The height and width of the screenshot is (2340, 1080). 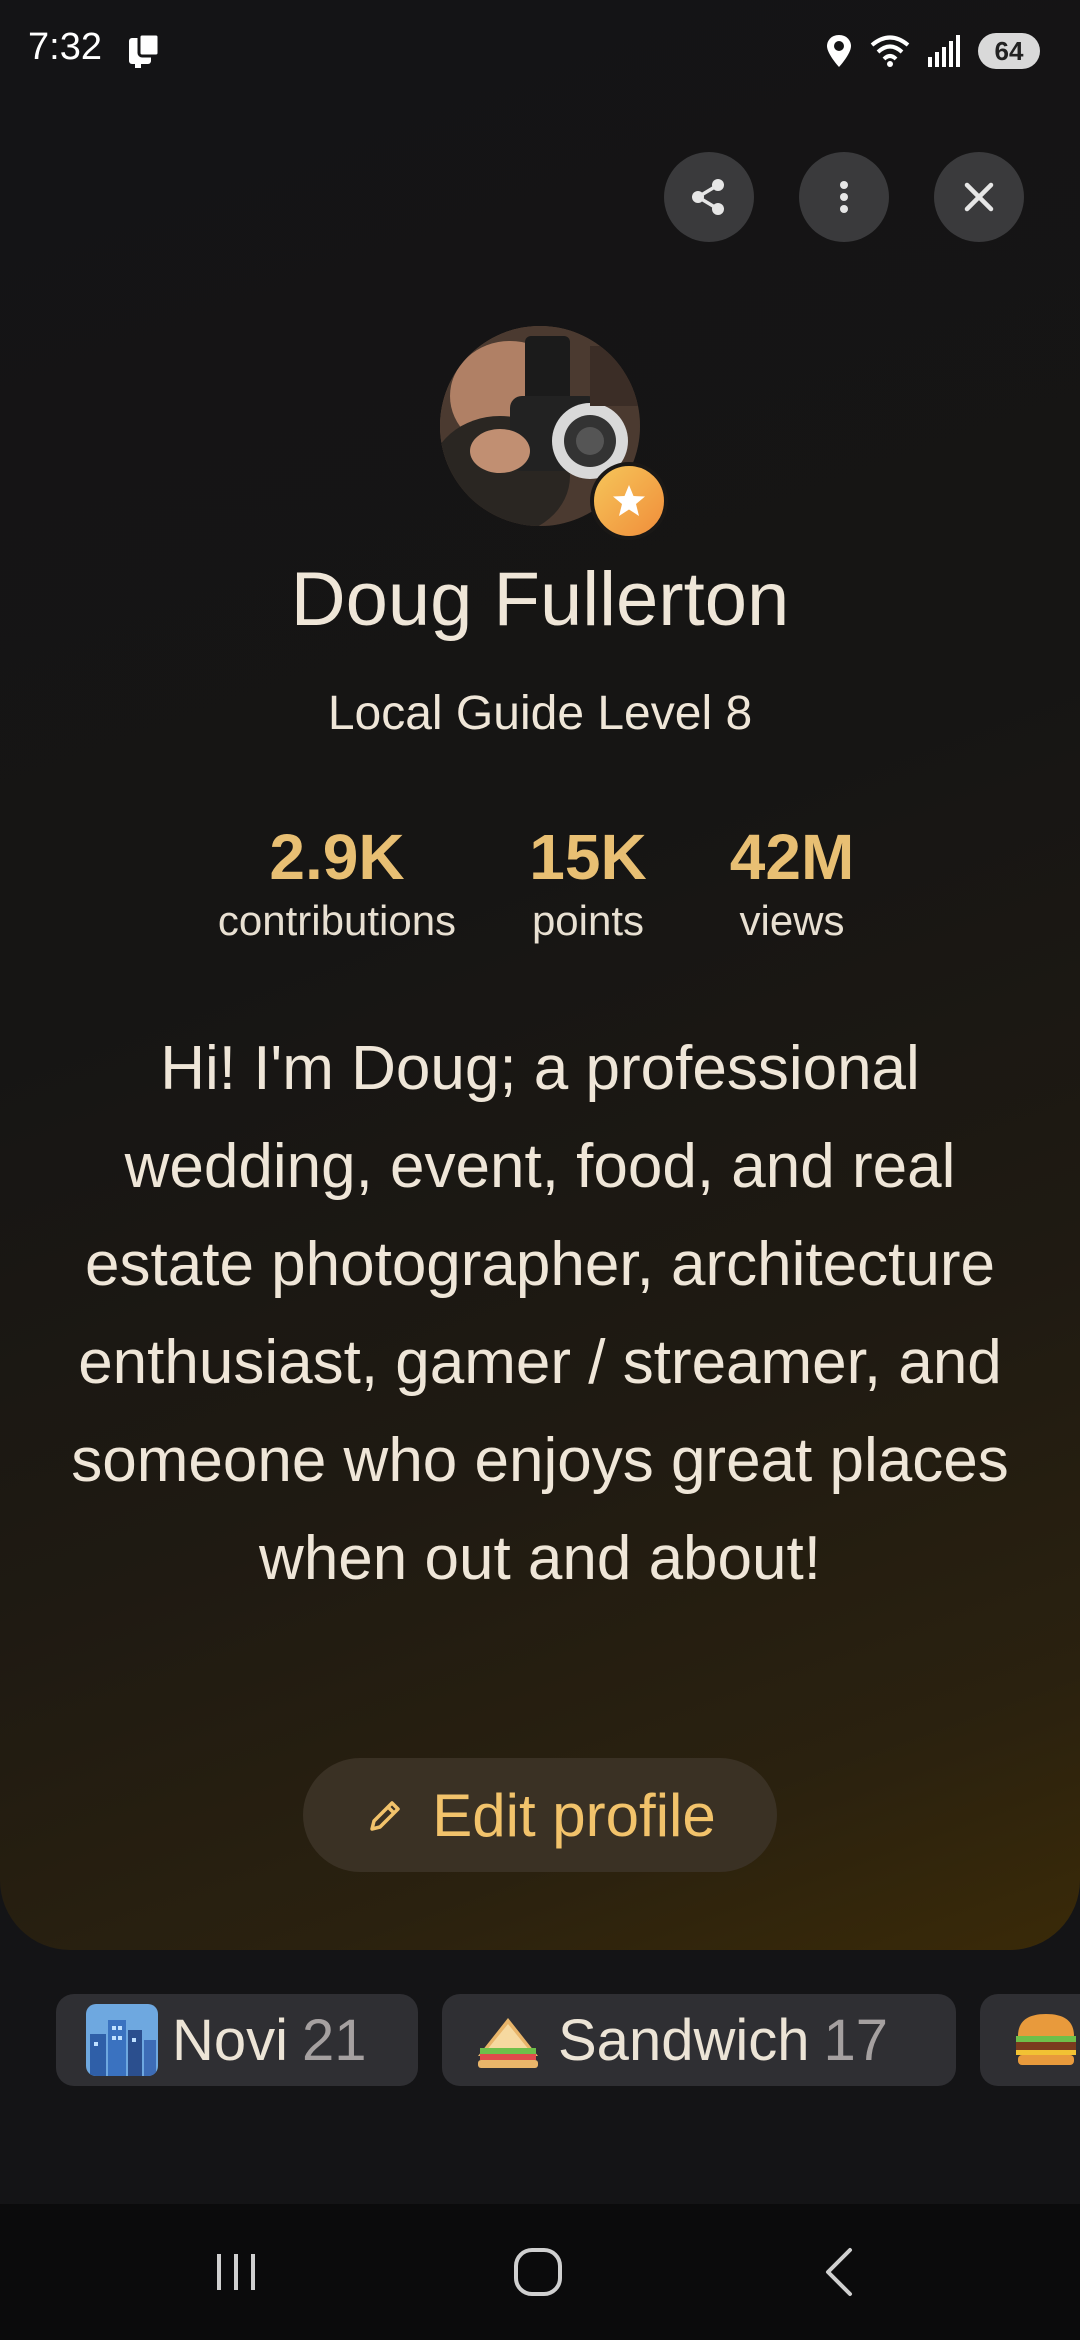 What do you see at coordinates (230, 2040) in the screenshot?
I see `chip-label: Novi` at bounding box center [230, 2040].